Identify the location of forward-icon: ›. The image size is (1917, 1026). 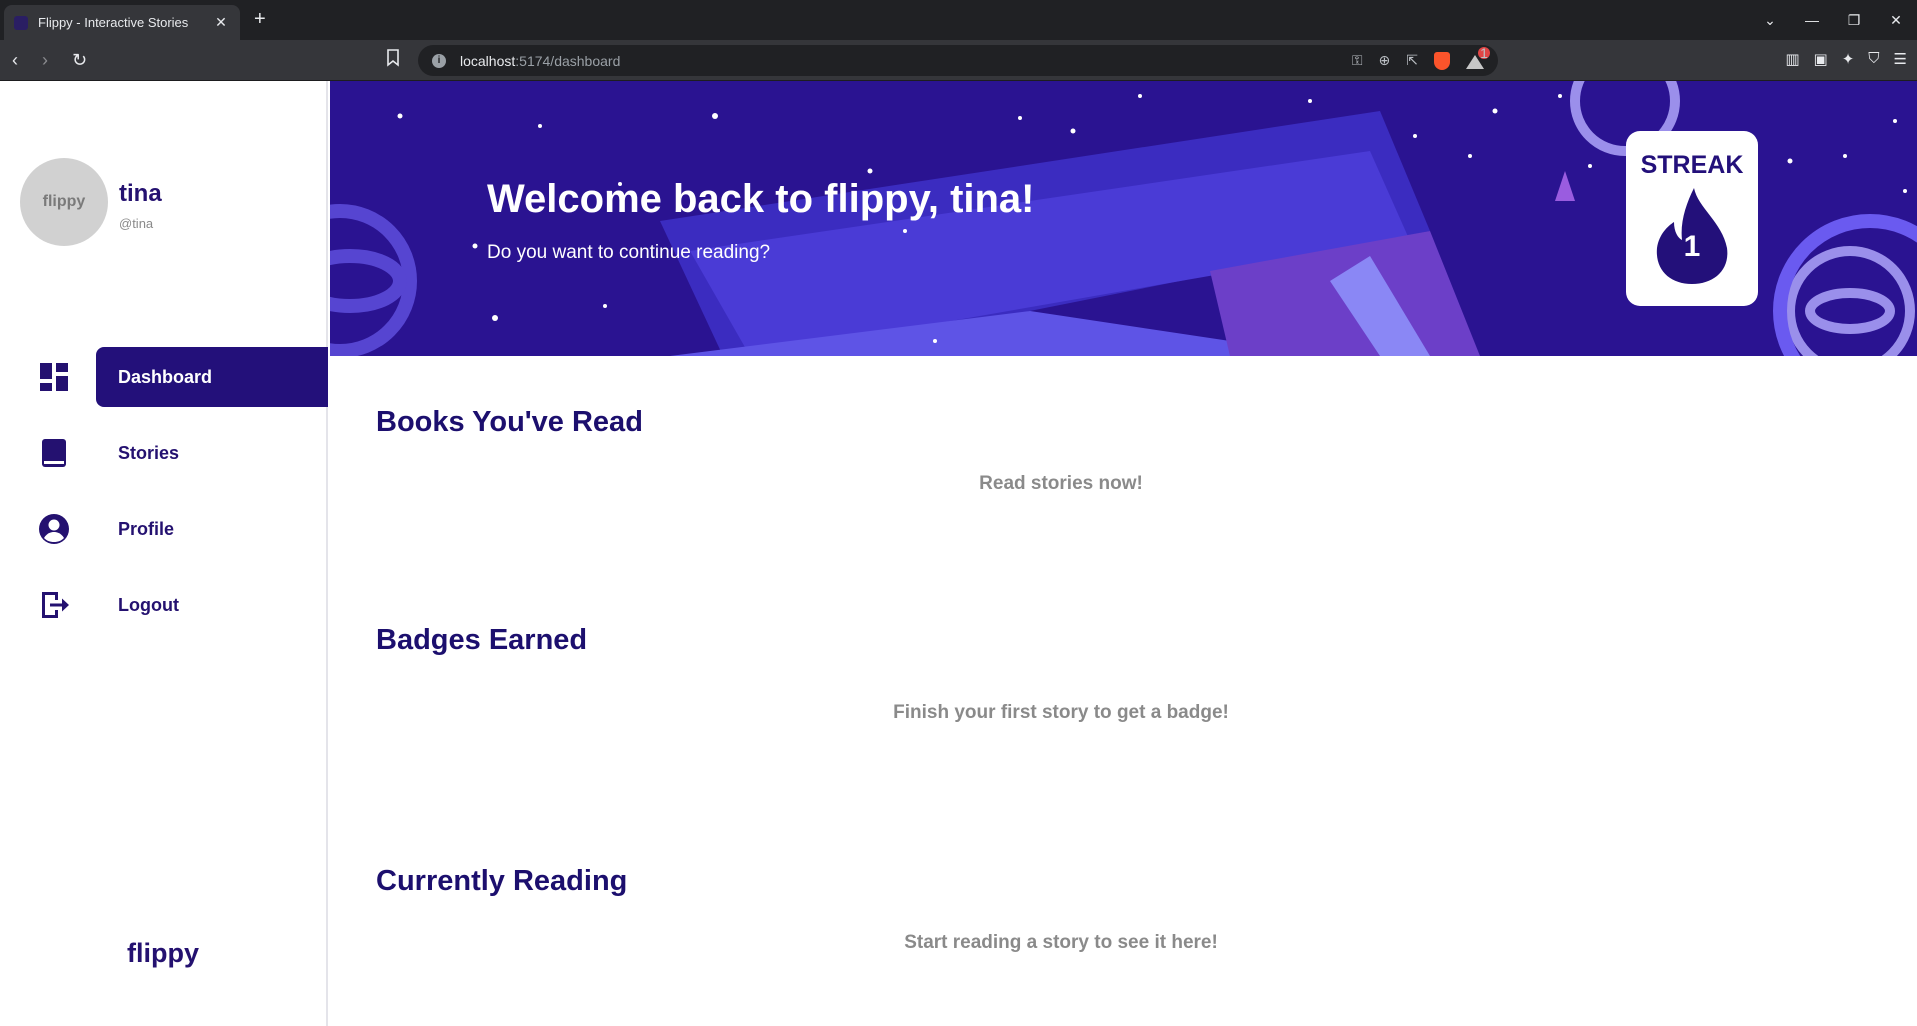
(45, 60).